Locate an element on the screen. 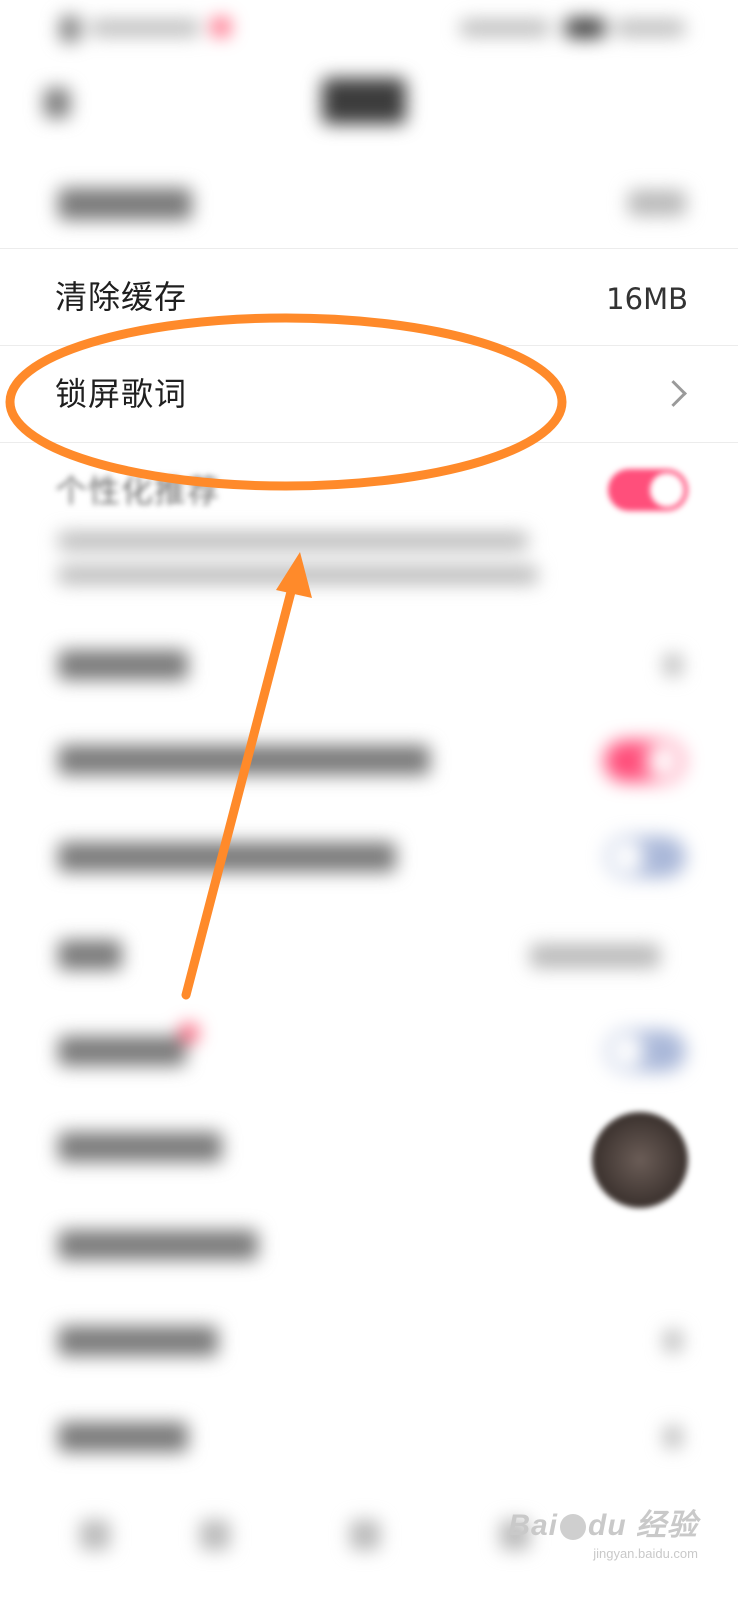 The height and width of the screenshot is (1600, 738). paw-icon is located at coordinates (573, 1527).